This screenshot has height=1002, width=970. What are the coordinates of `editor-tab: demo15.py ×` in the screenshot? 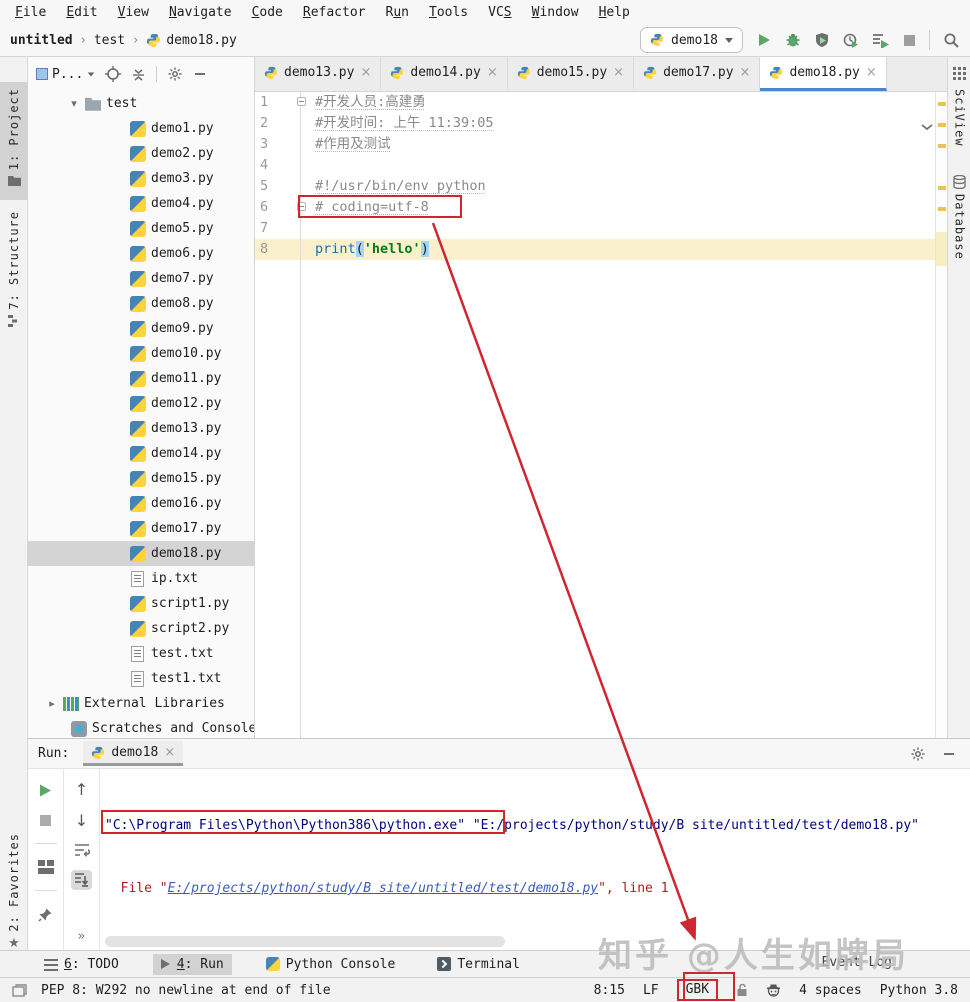 It's located at (571, 74).